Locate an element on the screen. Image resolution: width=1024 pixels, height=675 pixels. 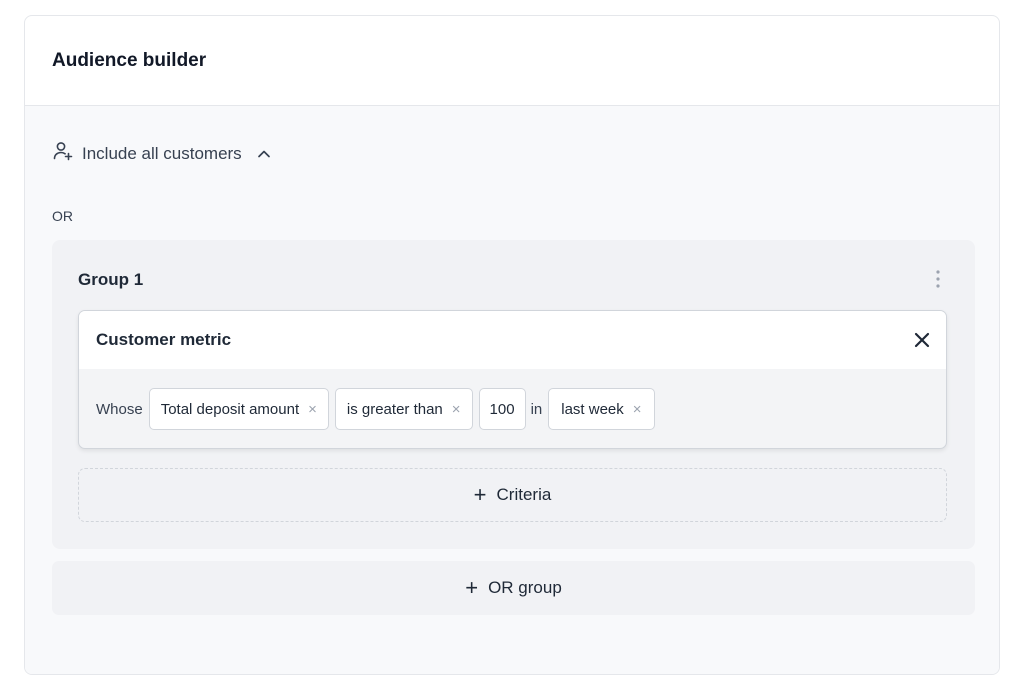
value-input-text: 100 is located at coordinates (502, 409).